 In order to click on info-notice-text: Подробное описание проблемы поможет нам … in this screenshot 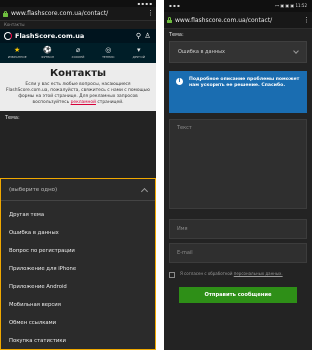, I will do `click(244, 83)`.